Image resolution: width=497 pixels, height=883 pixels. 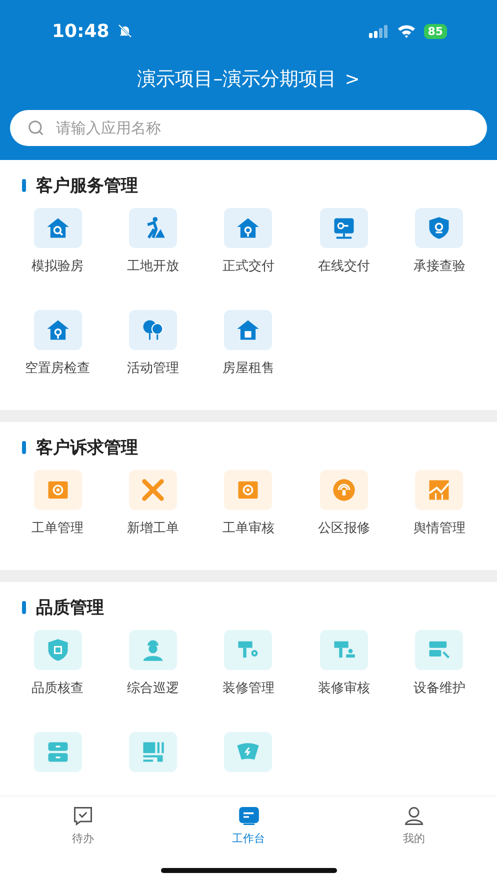 What do you see at coordinates (439, 528) in the screenshot?
I see `app-label: 舆情管理` at bounding box center [439, 528].